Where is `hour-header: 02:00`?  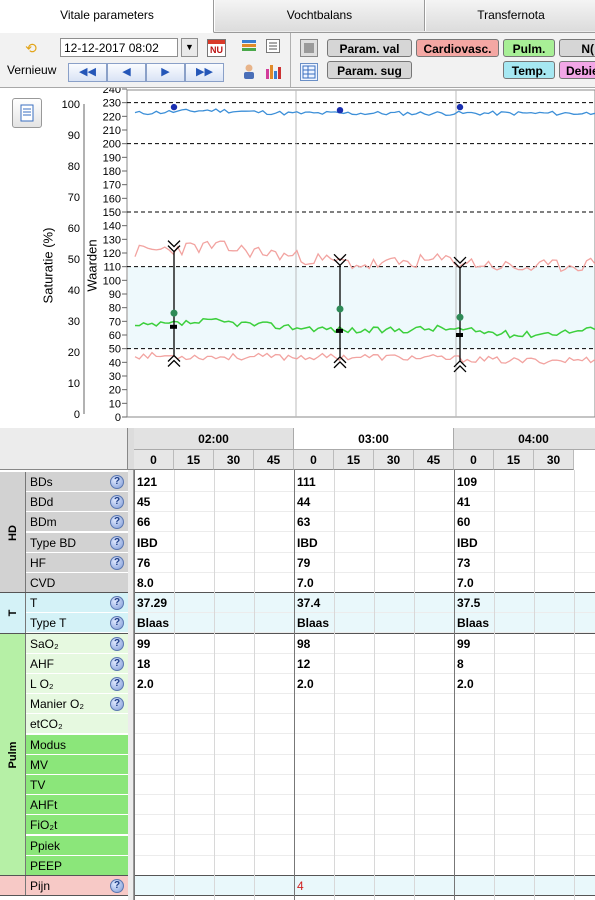
hour-header: 02:00 is located at coordinates (214, 439).